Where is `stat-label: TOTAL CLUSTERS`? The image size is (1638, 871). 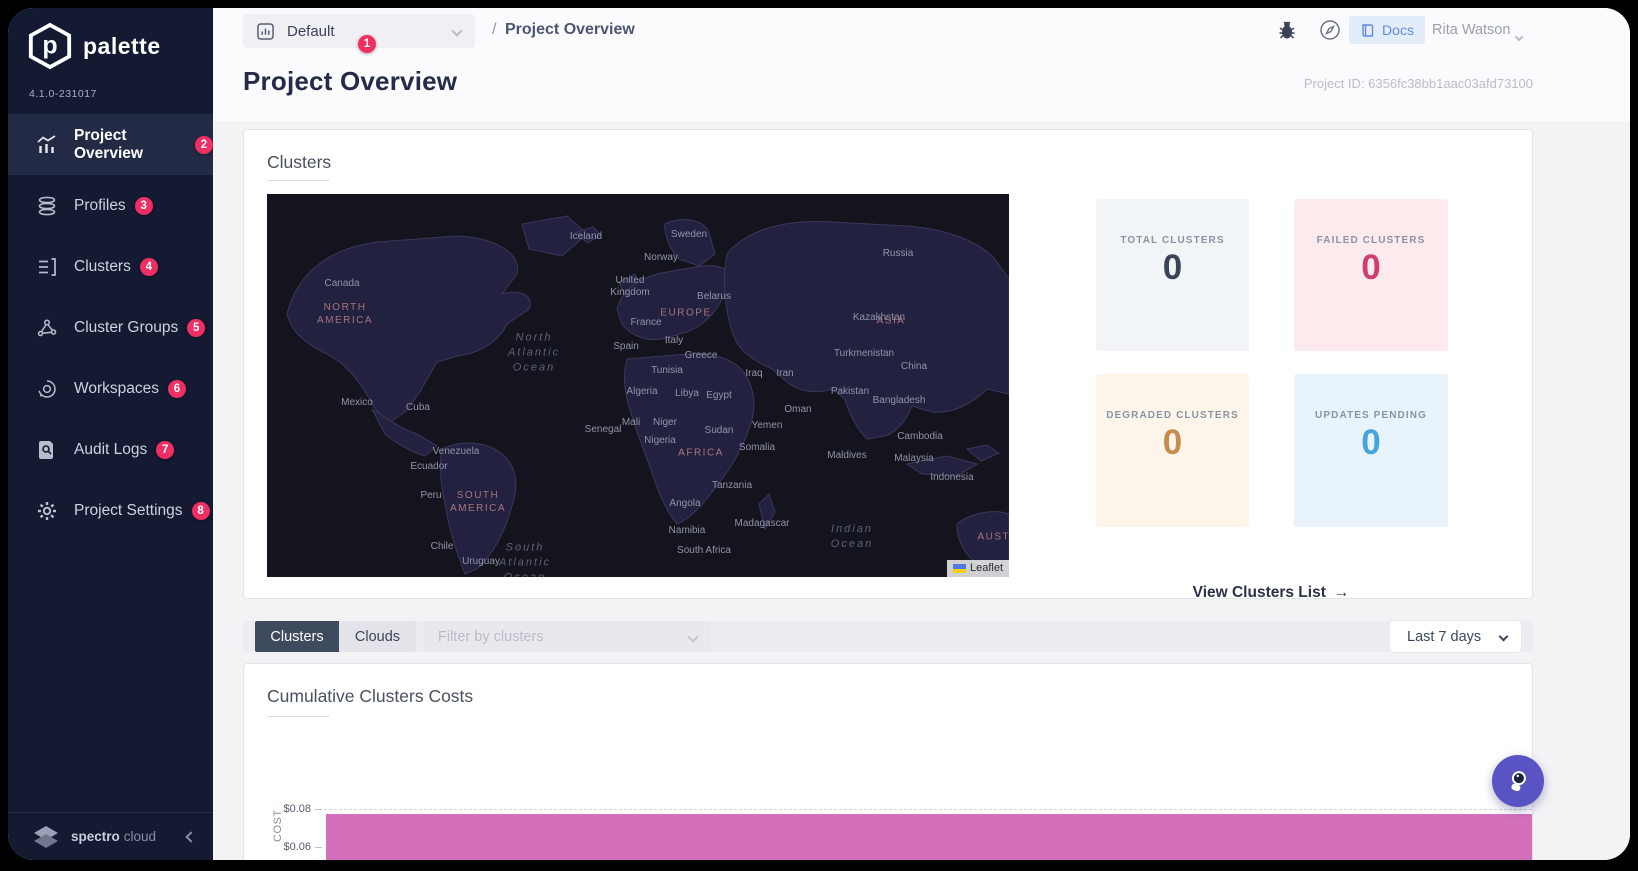
stat-label: TOTAL CLUSTERS is located at coordinates (1172, 240).